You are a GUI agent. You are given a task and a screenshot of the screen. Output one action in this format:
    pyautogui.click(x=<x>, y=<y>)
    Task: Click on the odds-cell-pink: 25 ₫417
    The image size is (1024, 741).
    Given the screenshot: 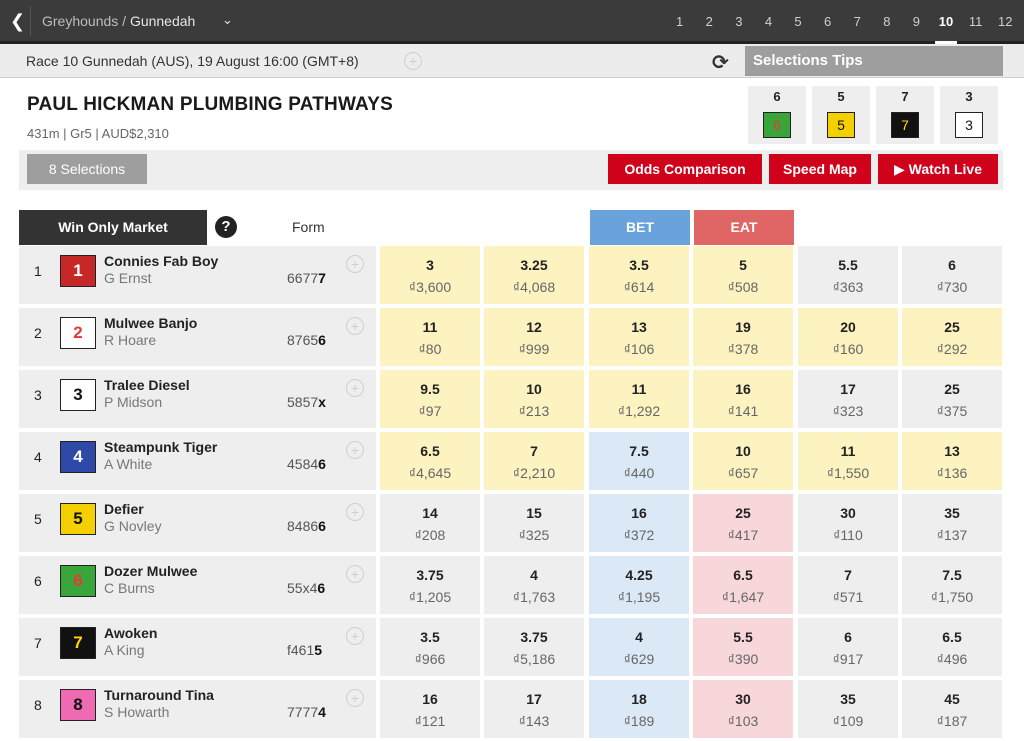 What is the action you would take?
    pyautogui.click(x=743, y=523)
    